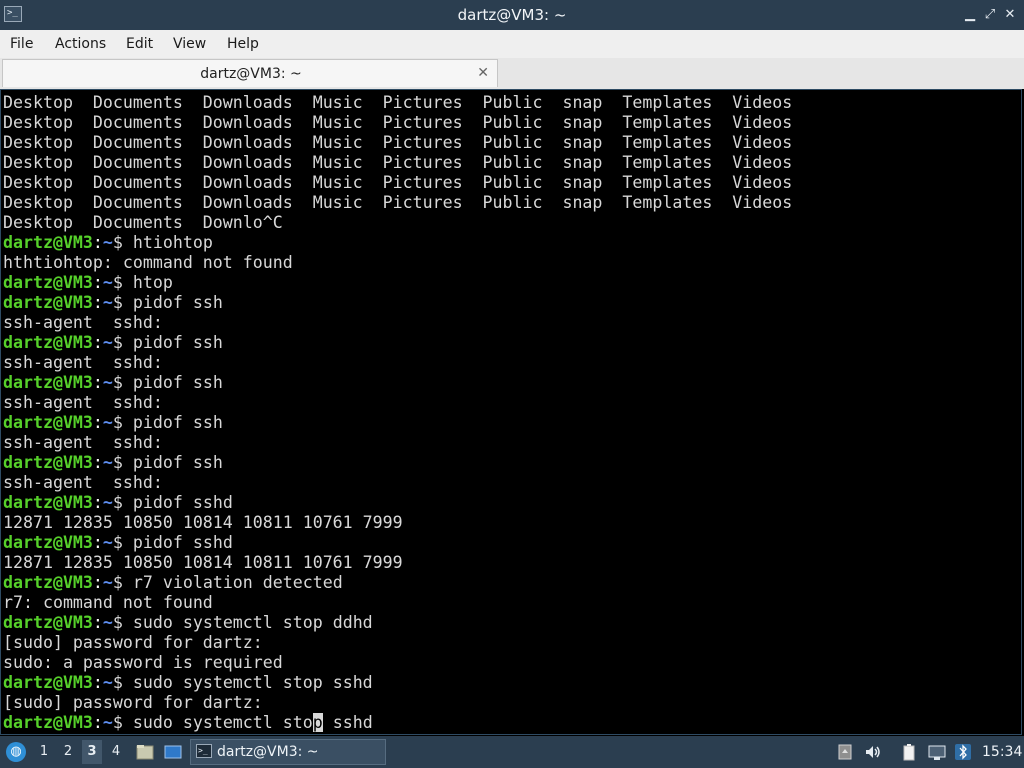  I want to click on menu-edit: Edit, so click(139, 44).